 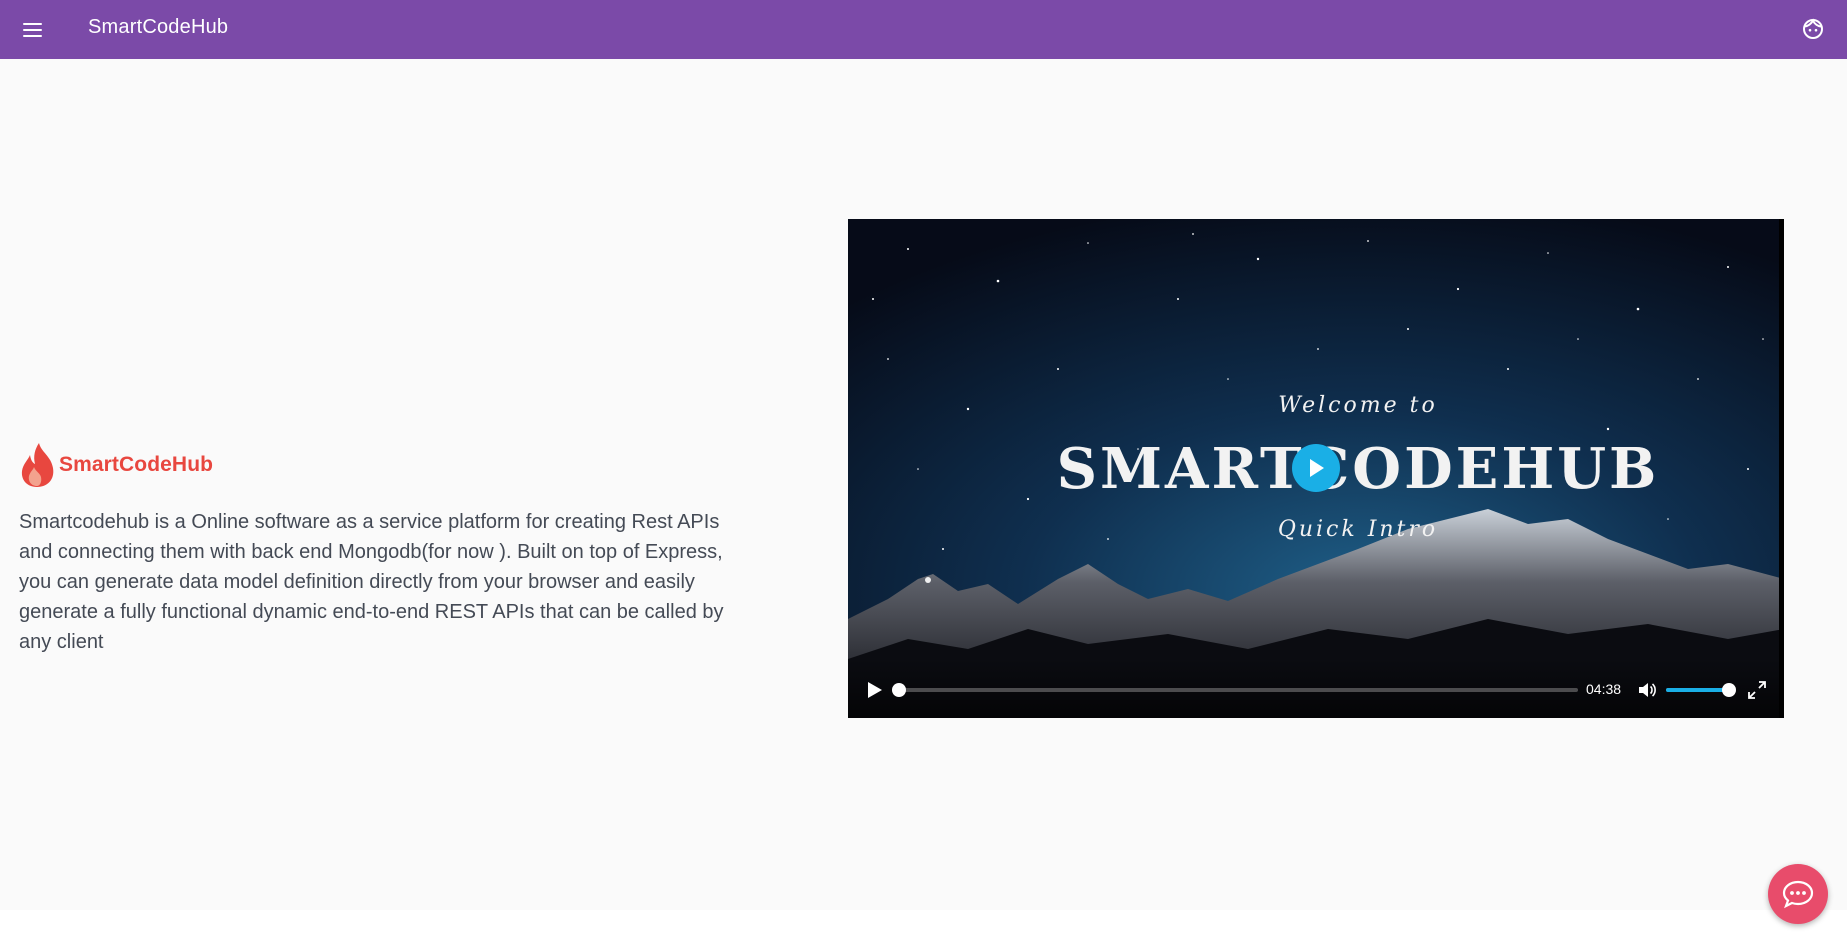 I want to click on video-progress-bar, so click(x=1235, y=690).